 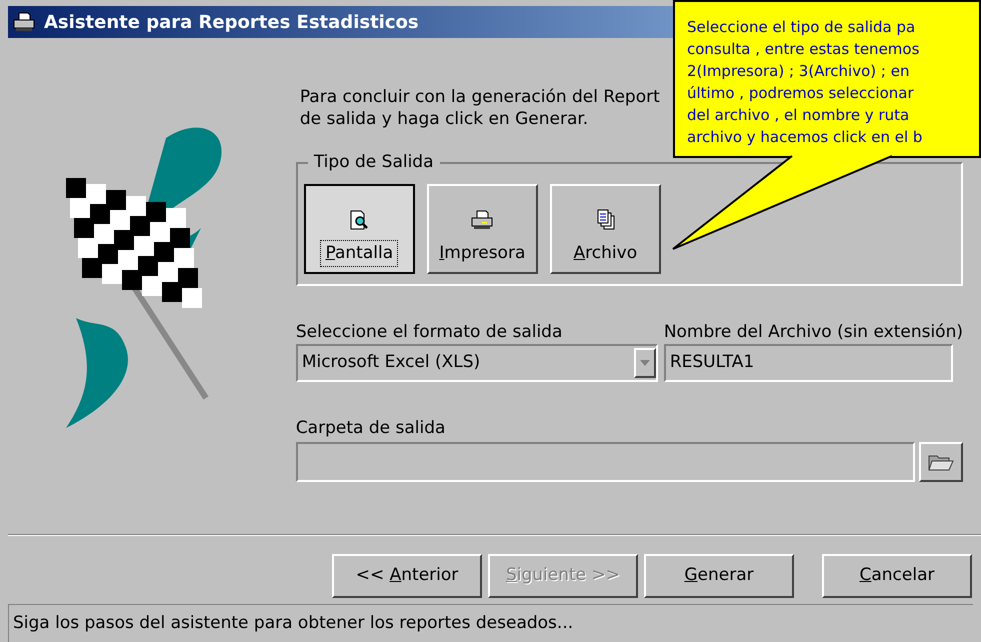 I want to click on output-type-button: Impresora, so click(x=482, y=229).